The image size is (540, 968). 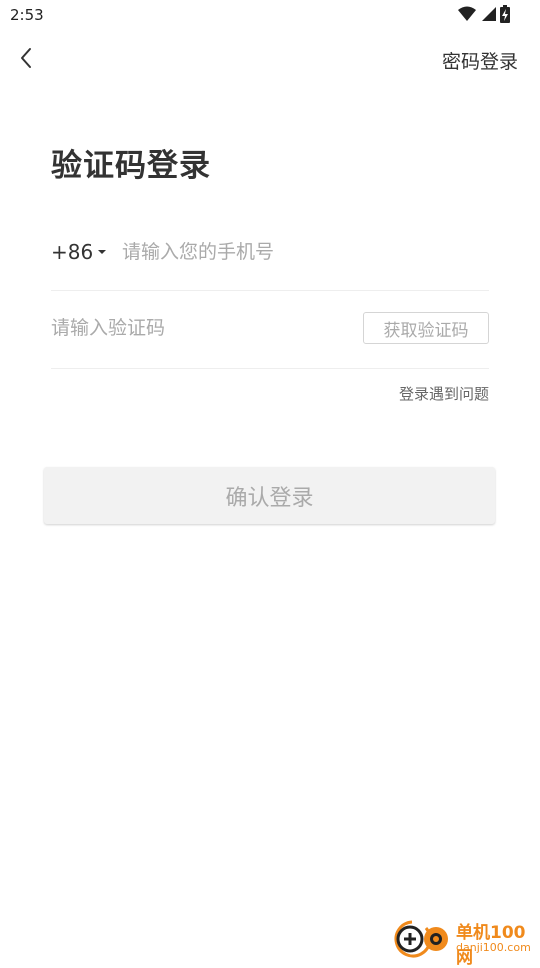 What do you see at coordinates (270, 15) in the screenshot?
I see `status-bar: 2:53` at bounding box center [270, 15].